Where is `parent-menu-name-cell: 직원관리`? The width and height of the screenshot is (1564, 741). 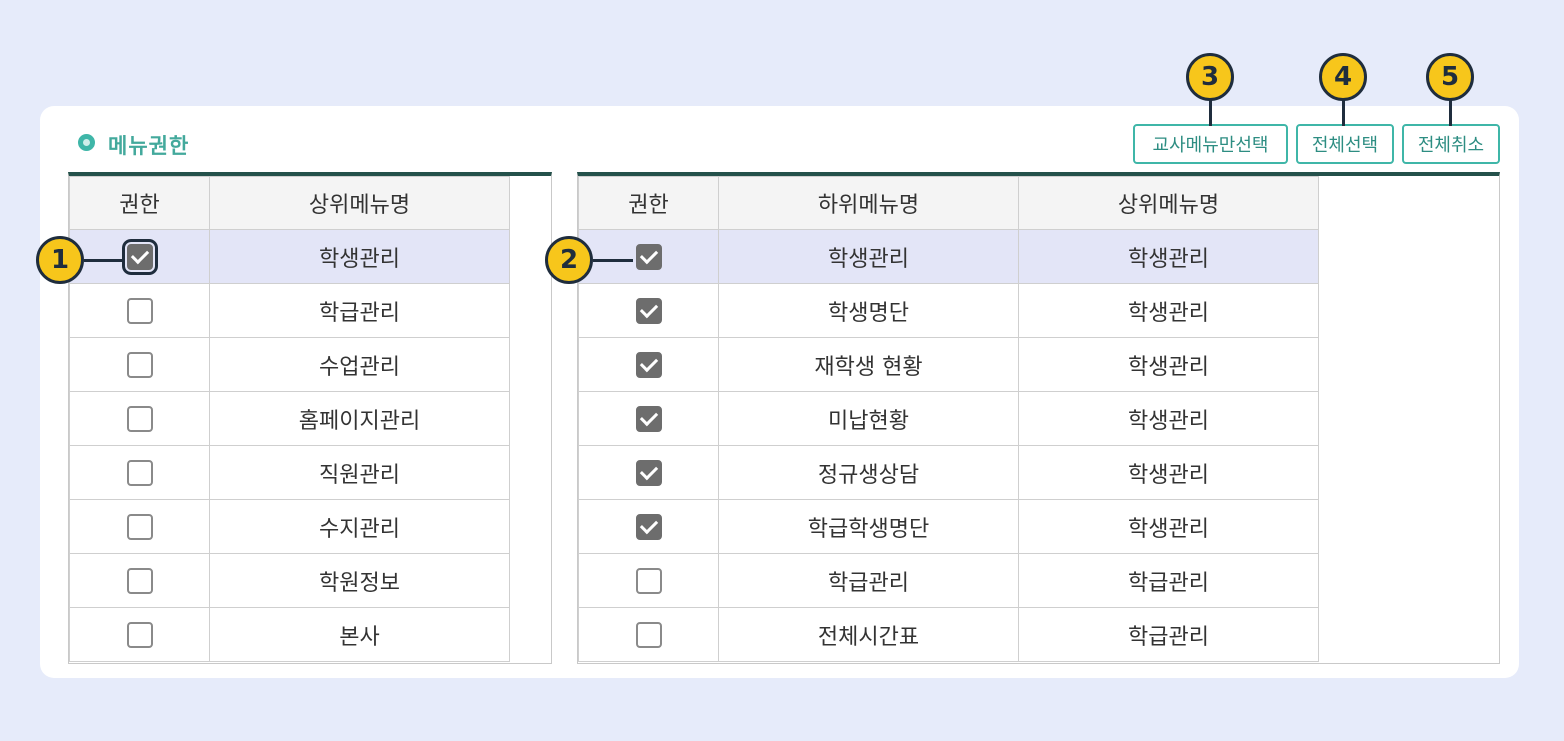 parent-menu-name-cell: 직원관리 is located at coordinates (359, 472).